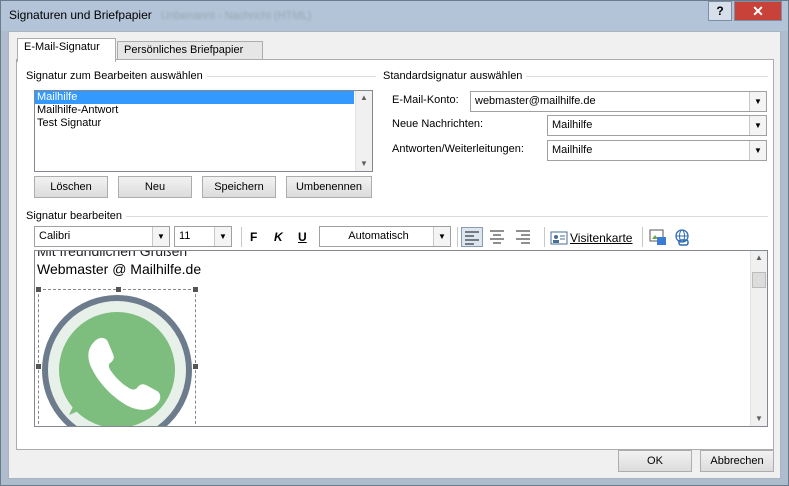  What do you see at coordinates (302, 237) in the screenshot?
I see `underline-button: U` at bounding box center [302, 237].